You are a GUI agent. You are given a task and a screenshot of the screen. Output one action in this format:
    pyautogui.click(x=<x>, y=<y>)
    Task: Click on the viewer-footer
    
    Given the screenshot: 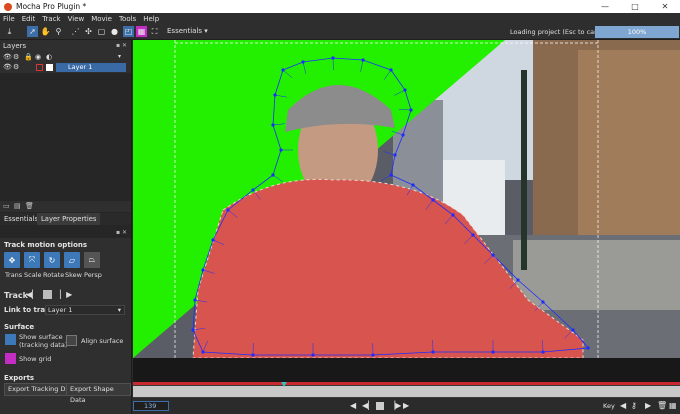 What is the action you would take?
    pyautogui.click(x=406, y=370)
    